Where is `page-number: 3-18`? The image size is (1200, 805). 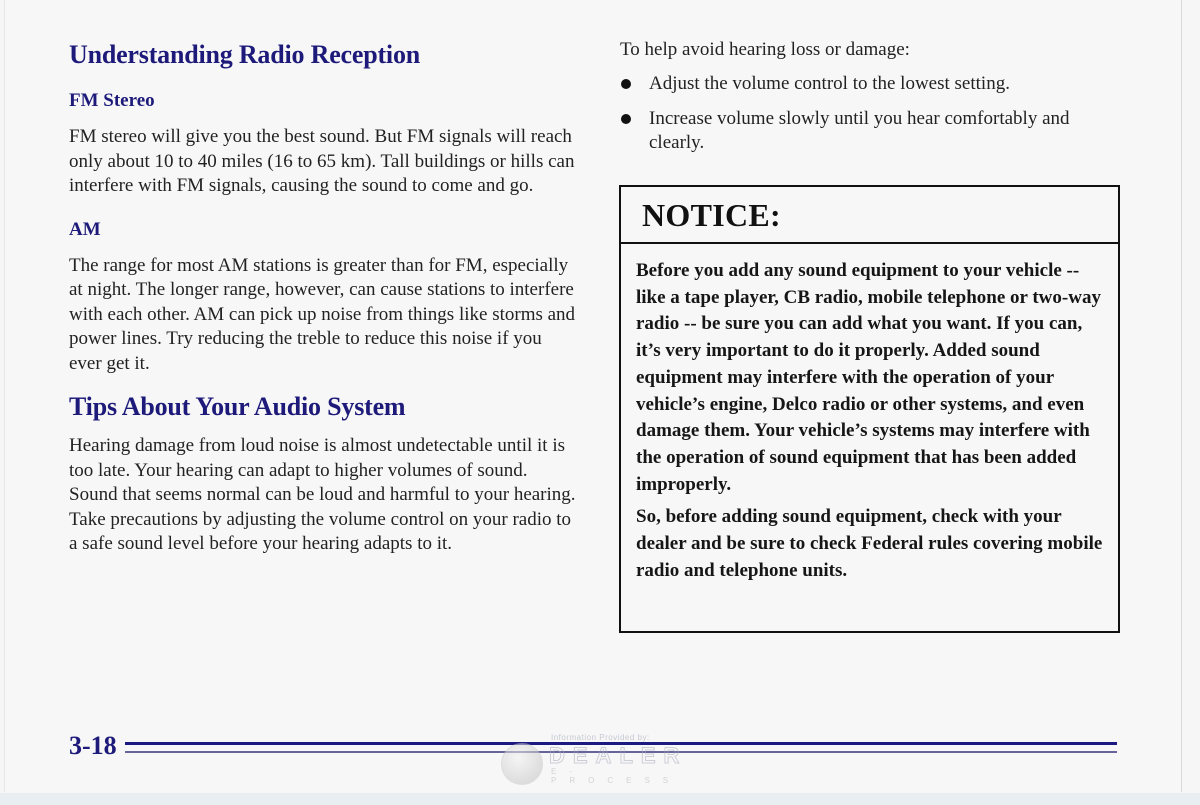
page-number: 3-18 is located at coordinates (93, 745).